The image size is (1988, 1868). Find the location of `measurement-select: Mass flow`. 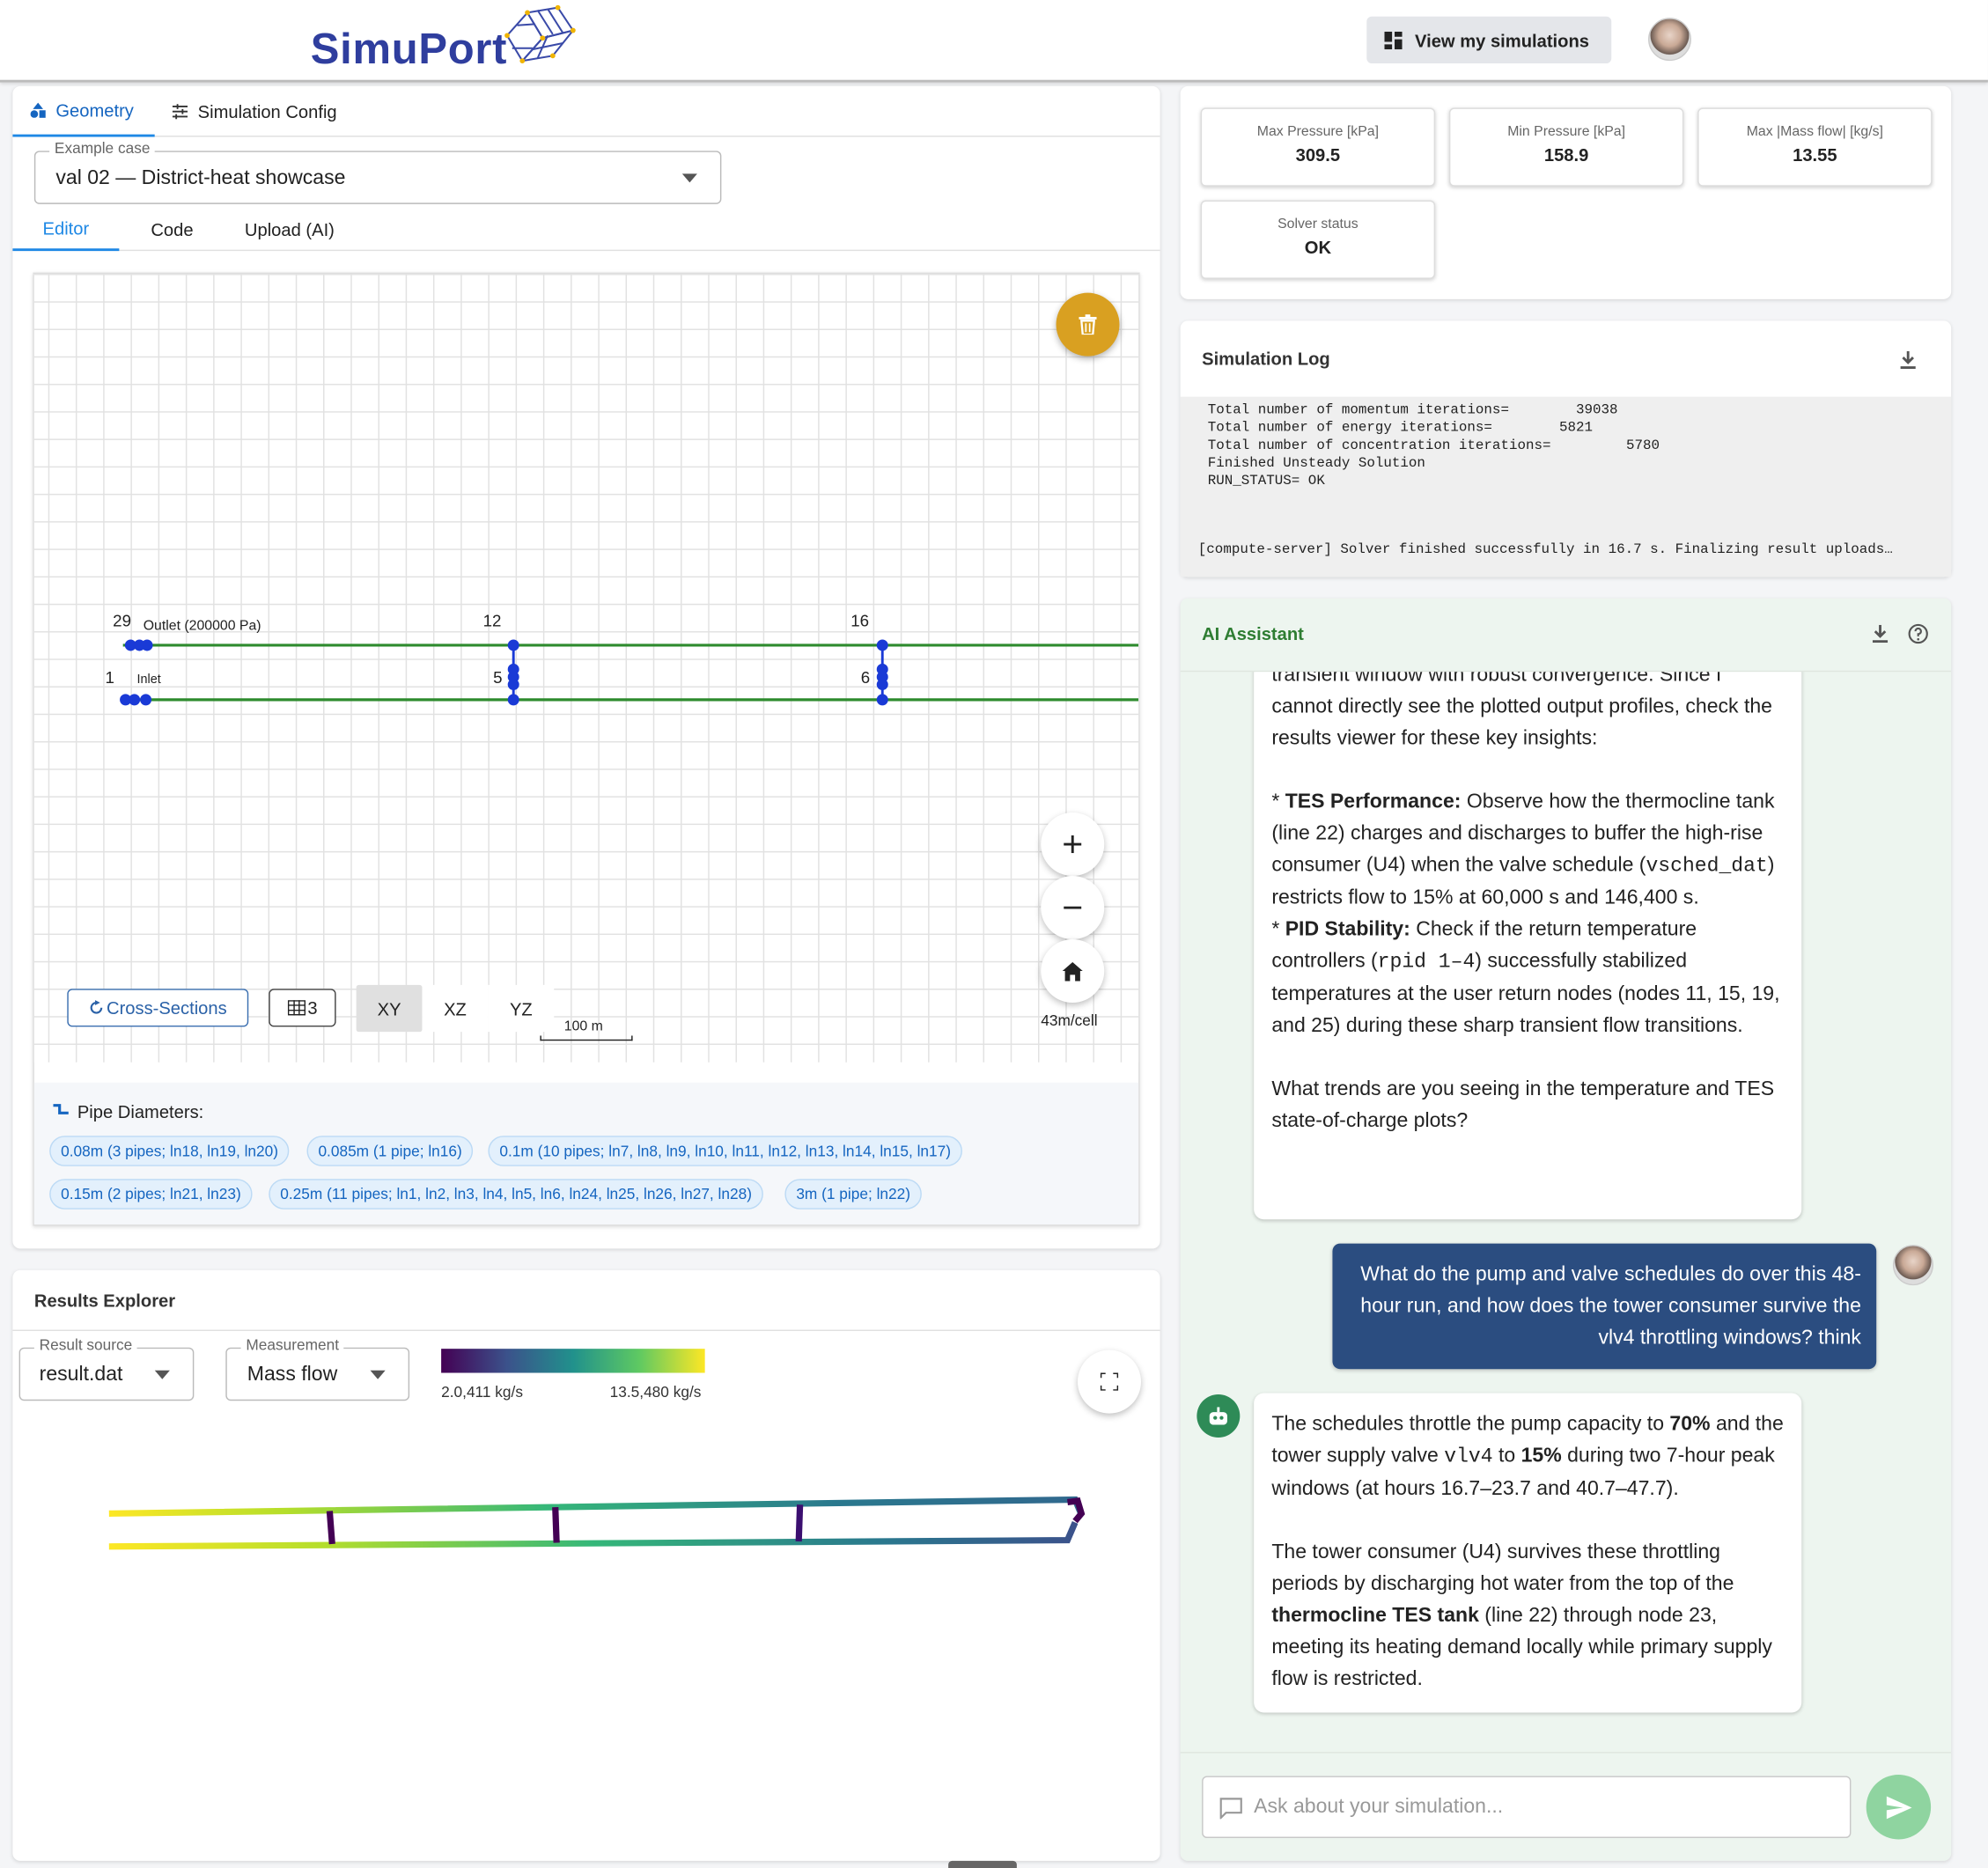

measurement-select: Mass flow is located at coordinates (317, 1374).